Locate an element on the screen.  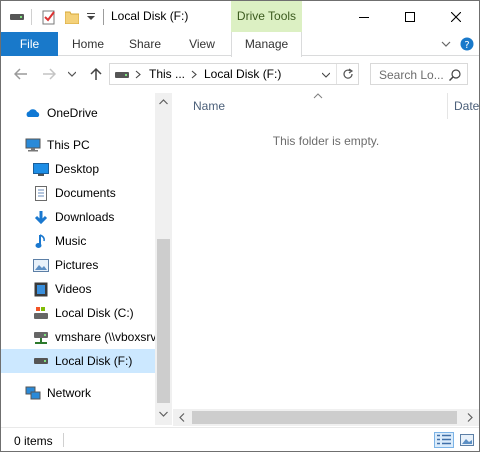
scroll-up-icon is located at coordinates (163, 102).